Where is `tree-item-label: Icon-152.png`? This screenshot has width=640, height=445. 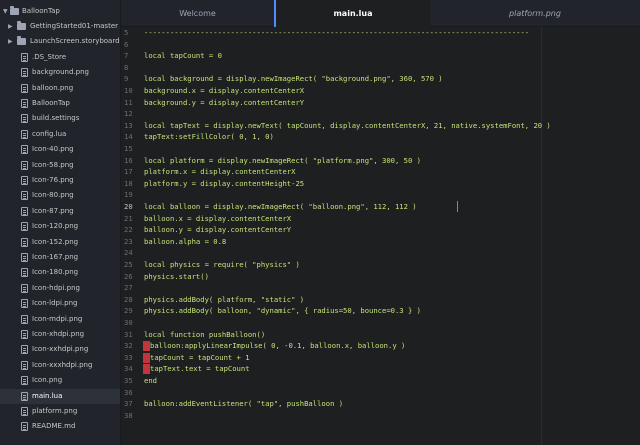 tree-item-label: Icon-152.png is located at coordinates (55, 241).